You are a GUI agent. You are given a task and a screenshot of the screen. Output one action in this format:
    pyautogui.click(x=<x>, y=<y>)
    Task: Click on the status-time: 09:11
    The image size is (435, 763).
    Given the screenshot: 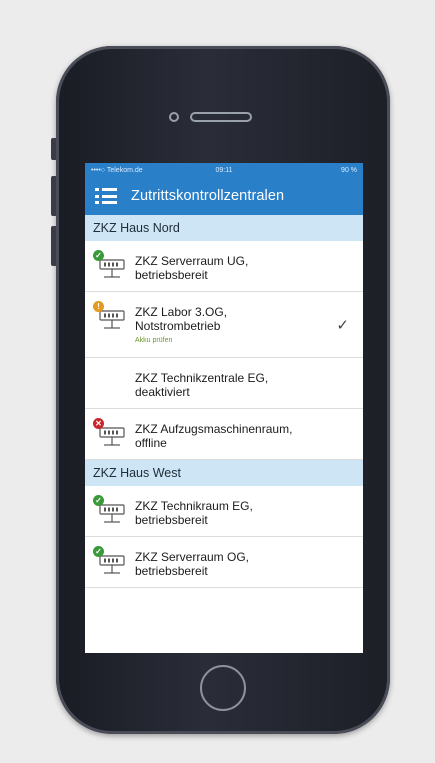 What is the action you would take?
    pyautogui.click(x=224, y=170)
    